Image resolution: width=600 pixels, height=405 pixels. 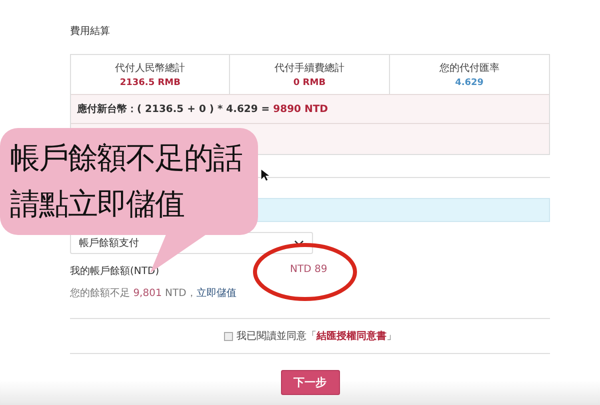 What do you see at coordinates (309, 68) in the screenshot?
I see `summary-label: 代付手續費總計` at bounding box center [309, 68].